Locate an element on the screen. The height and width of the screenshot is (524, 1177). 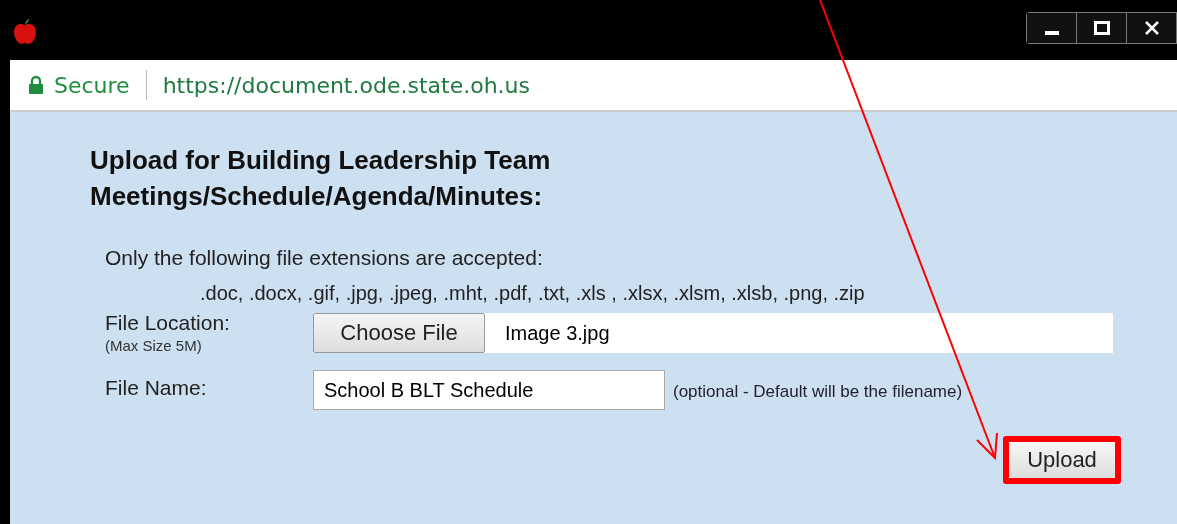
address-bar: Secure https://document.ode.state.oh.us is located at coordinates (593, 86).